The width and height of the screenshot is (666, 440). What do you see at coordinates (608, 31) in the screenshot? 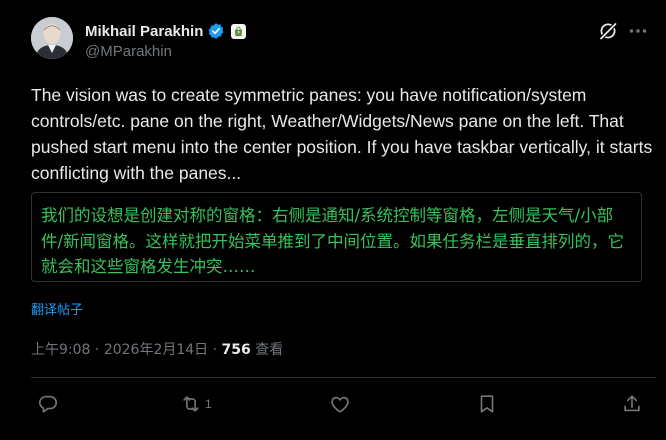
I see `grok-icon` at bounding box center [608, 31].